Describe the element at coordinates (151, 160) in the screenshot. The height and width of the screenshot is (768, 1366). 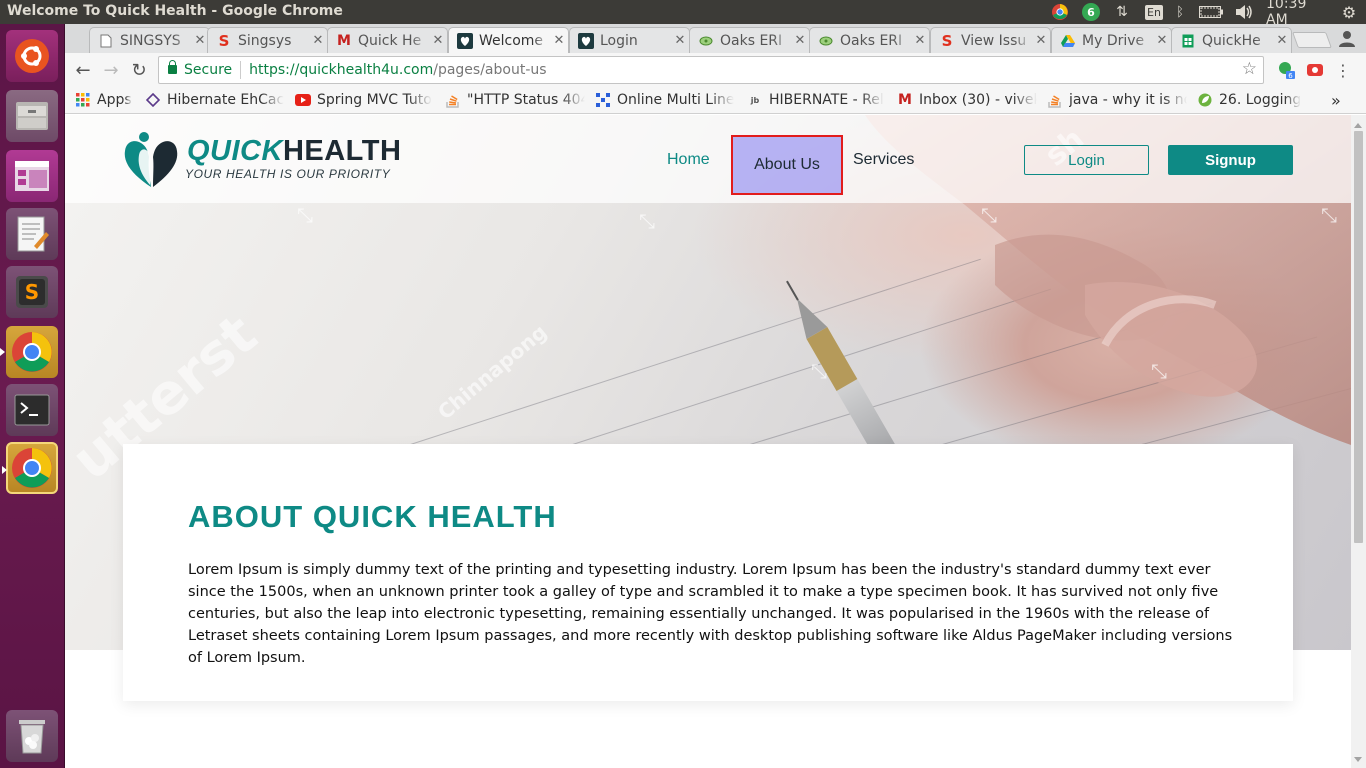
I see `quickhealth-logo-icon` at that location.